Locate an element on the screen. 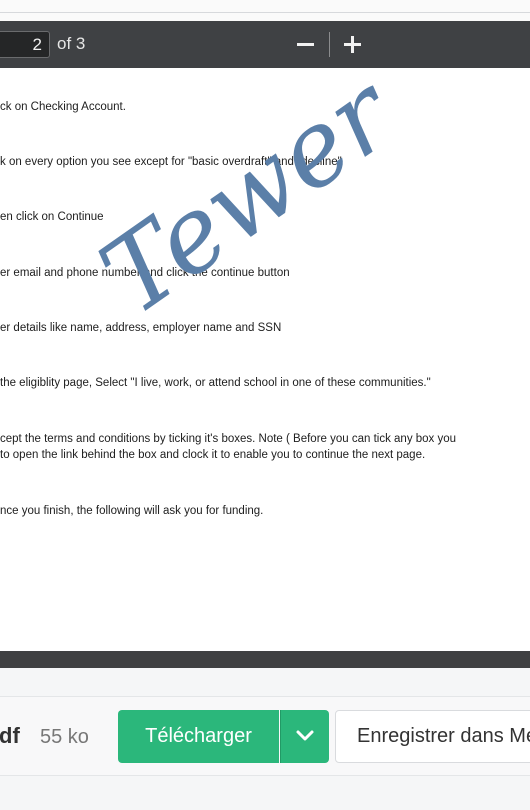 The width and height of the screenshot is (530, 810). file-extension: df is located at coordinates (10, 735).